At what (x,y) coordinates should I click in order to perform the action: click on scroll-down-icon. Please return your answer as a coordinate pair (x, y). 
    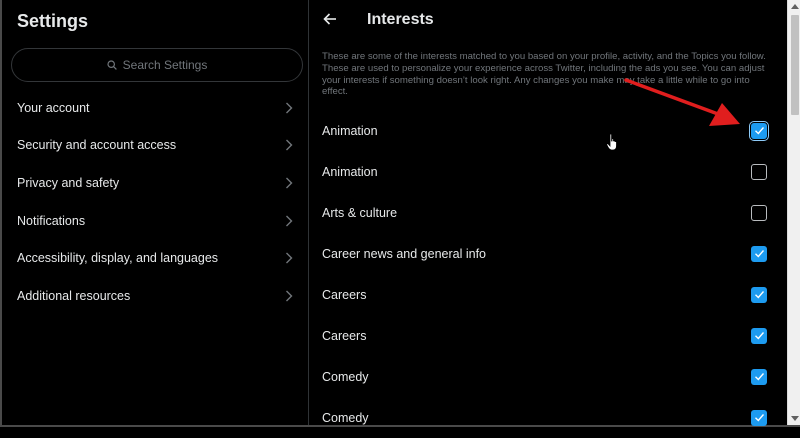
    Looking at the image, I should click on (795, 418).